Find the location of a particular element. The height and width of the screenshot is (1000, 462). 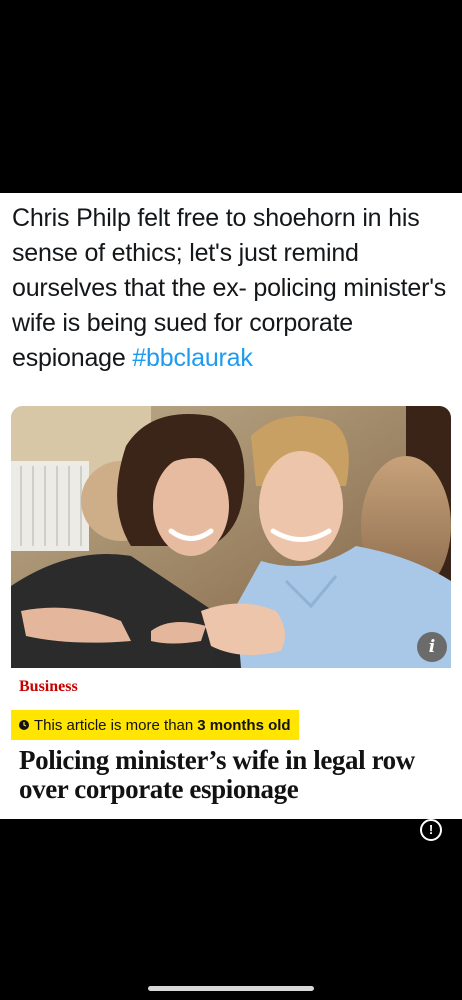

clock-icon is located at coordinates (24, 725).